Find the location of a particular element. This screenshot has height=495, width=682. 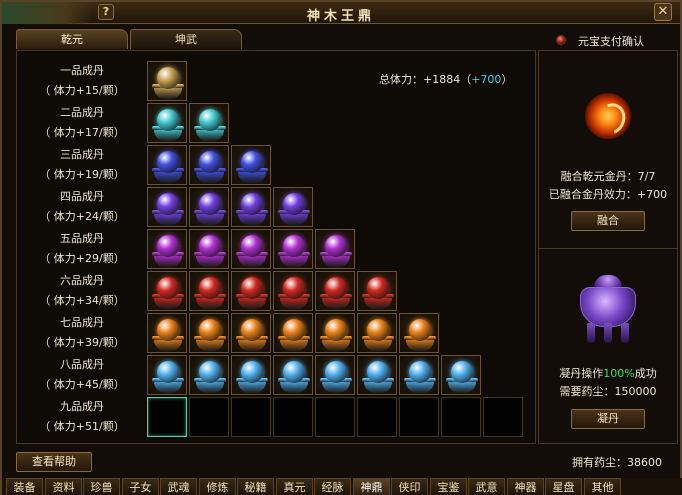

cauldron-body is located at coordinates (608, 307).